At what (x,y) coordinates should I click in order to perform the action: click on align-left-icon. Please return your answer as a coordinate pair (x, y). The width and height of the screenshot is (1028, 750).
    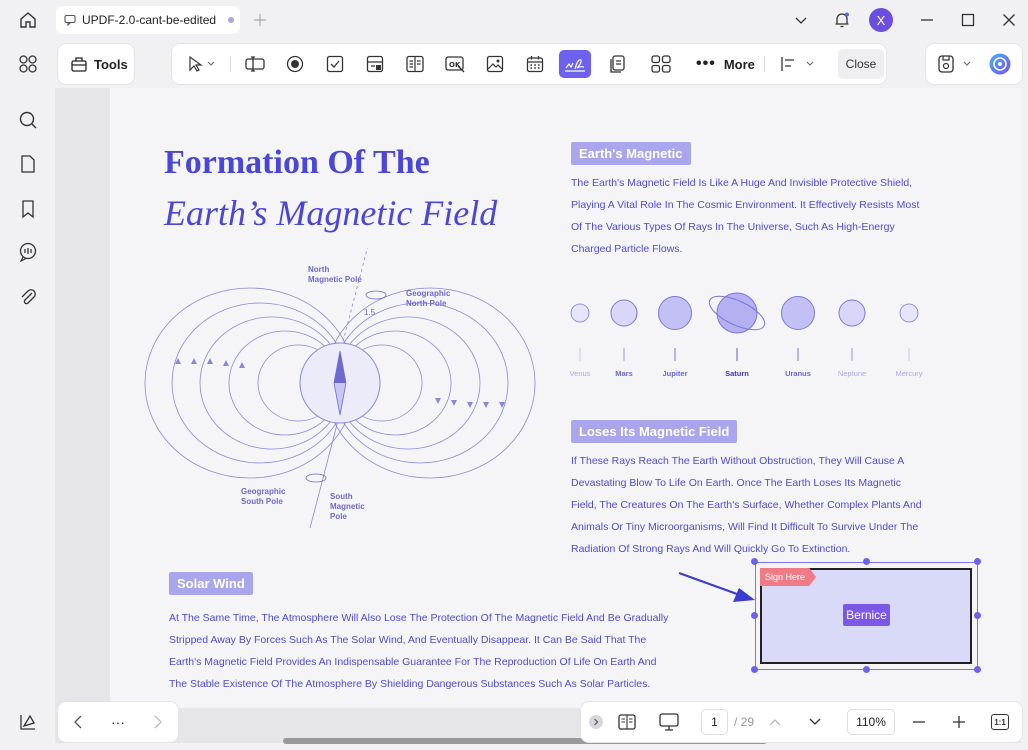
    Looking at the image, I should click on (797, 64).